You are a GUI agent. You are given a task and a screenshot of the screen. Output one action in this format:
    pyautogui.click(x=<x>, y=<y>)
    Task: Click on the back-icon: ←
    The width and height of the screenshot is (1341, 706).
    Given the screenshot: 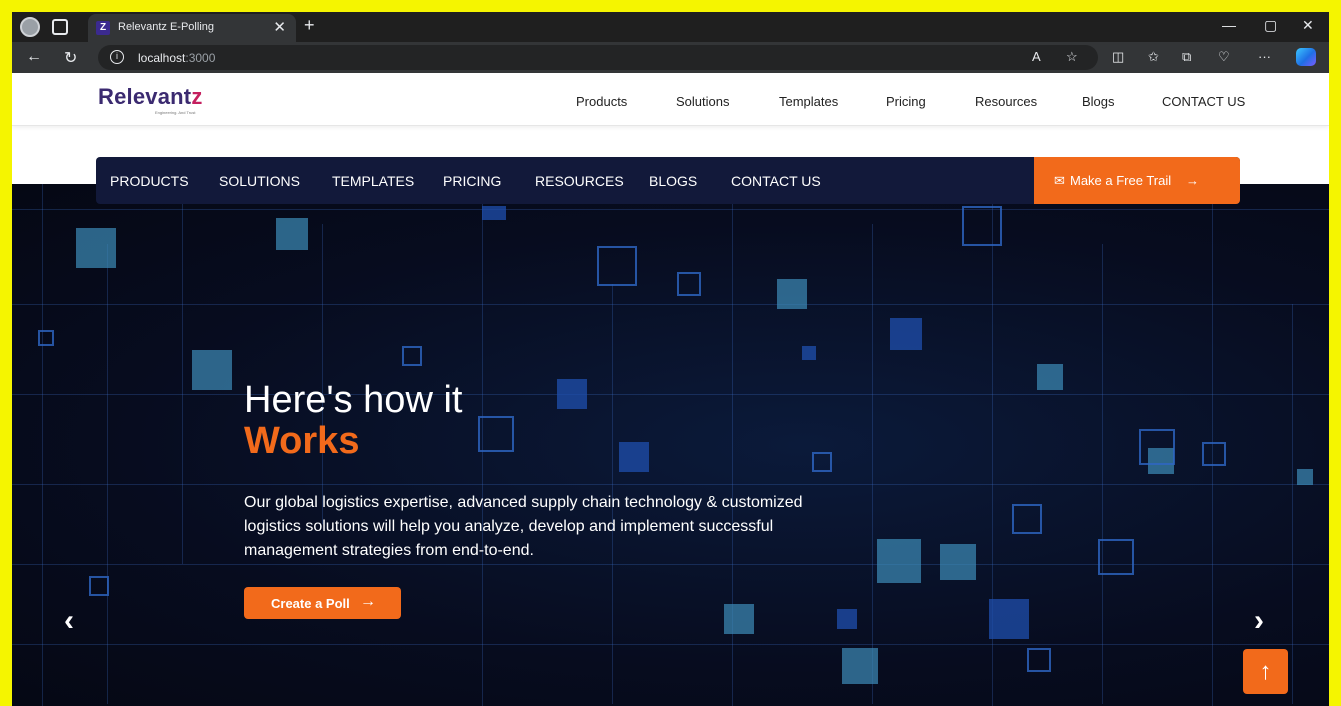 What is the action you would take?
    pyautogui.click(x=34, y=57)
    